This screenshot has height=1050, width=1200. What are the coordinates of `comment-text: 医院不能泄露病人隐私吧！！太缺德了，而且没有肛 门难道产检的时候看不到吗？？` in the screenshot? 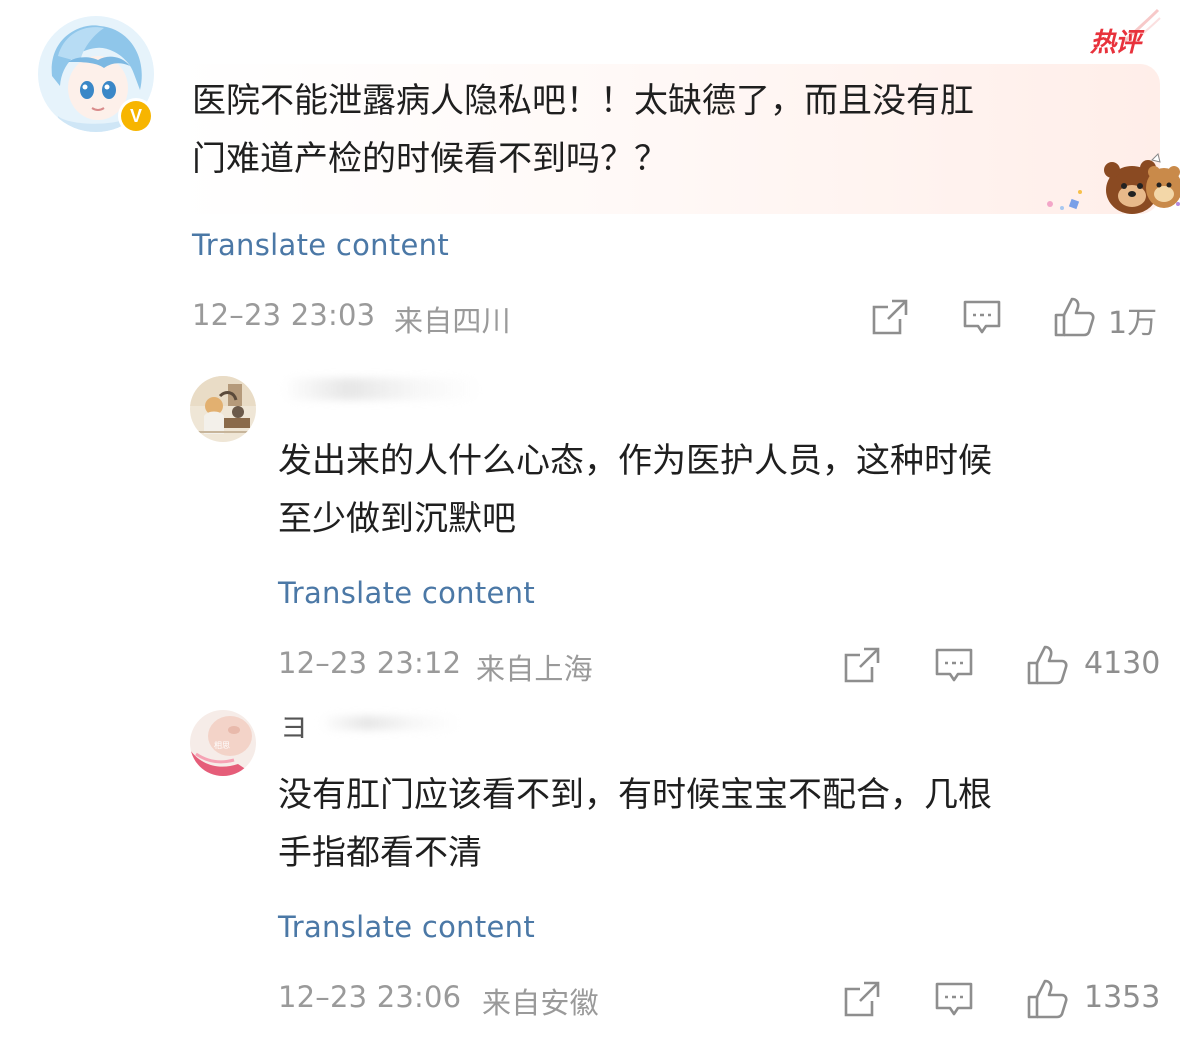 It's located at (583, 130).